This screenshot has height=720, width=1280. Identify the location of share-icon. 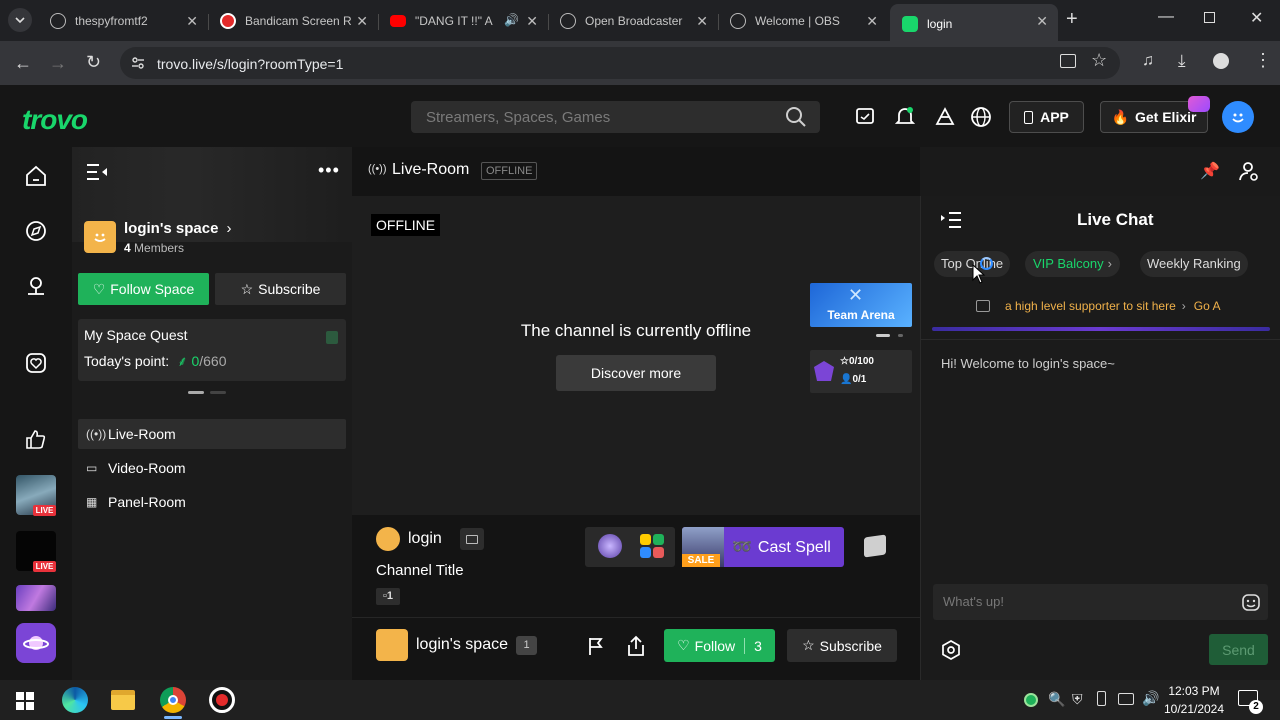
(636, 646).